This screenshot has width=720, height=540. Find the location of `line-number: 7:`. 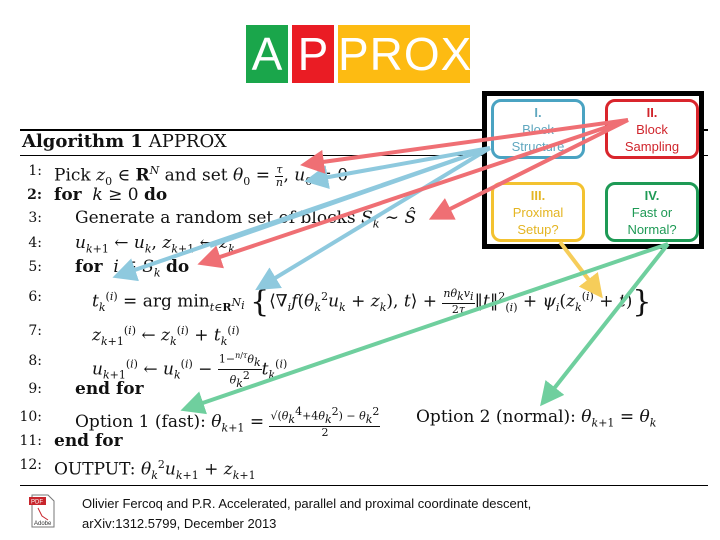

line-number: 7: is located at coordinates (35, 331).